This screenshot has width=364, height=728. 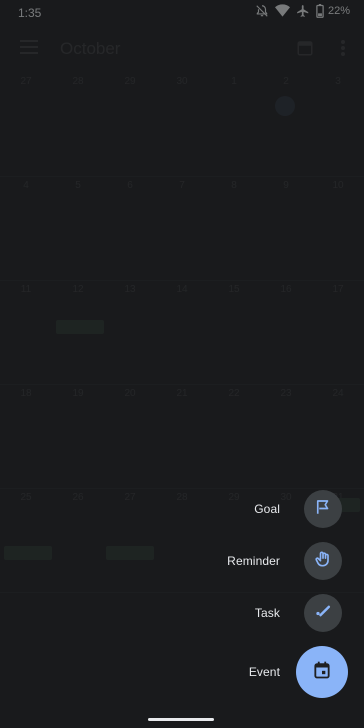 I want to click on status-icons: 22%, so click(x=302, y=11).